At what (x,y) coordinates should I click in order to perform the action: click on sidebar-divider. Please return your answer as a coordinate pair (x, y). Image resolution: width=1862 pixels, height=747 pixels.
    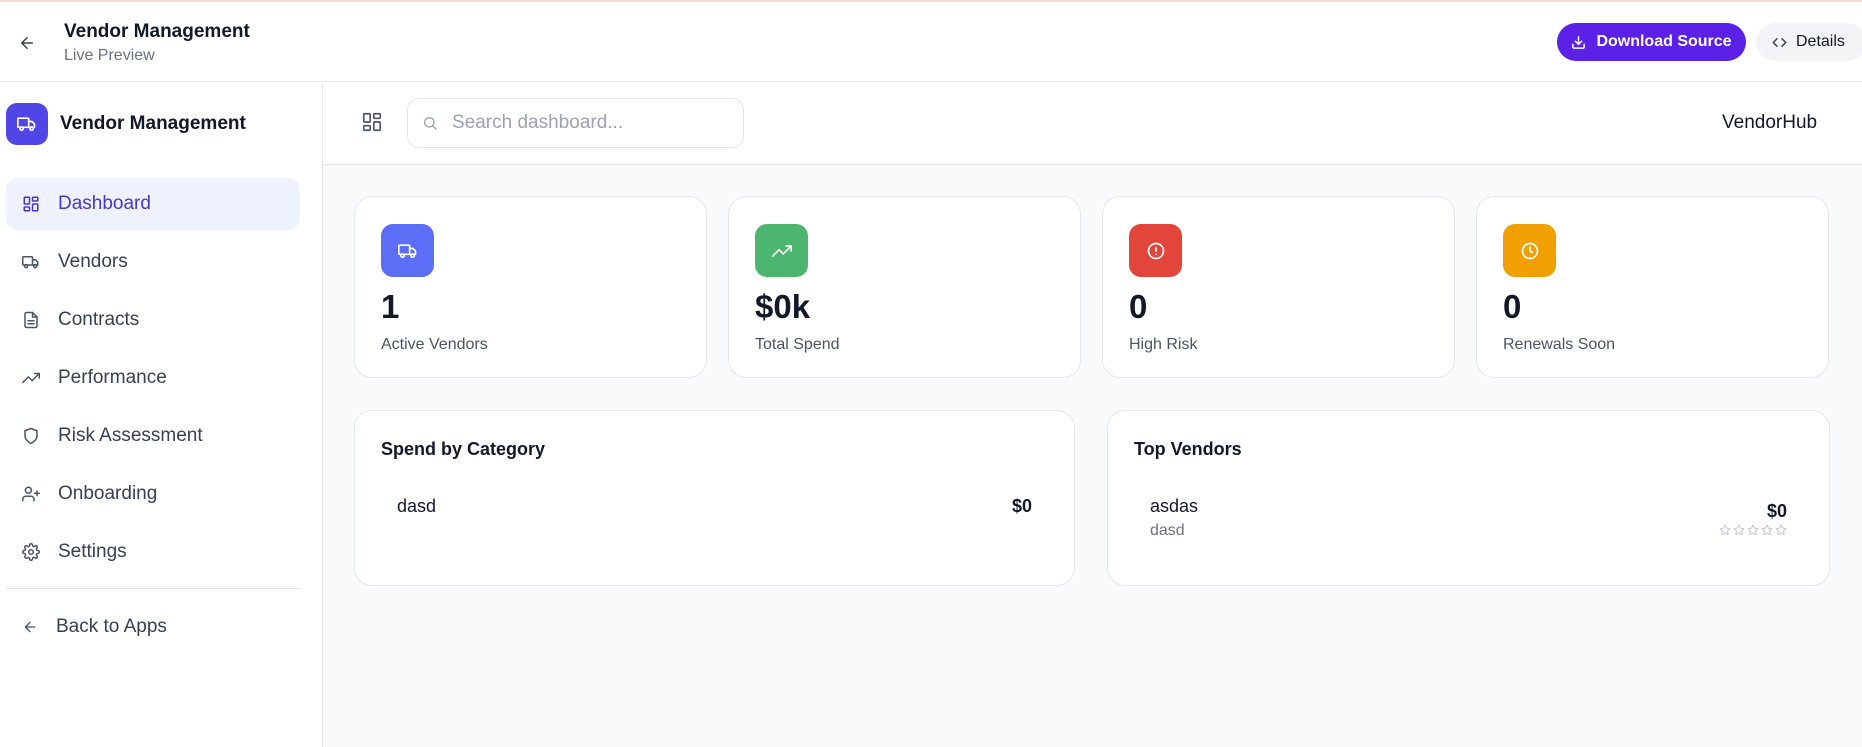
    Looking at the image, I should click on (153, 588).